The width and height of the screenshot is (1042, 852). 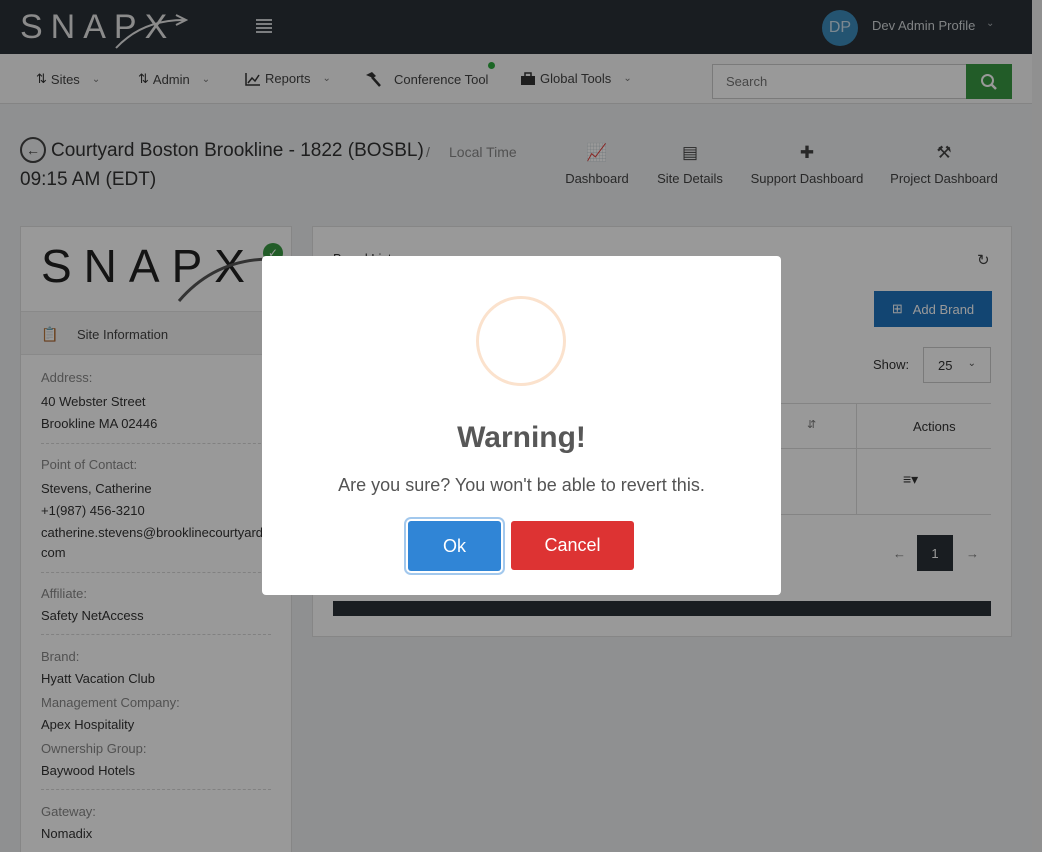 I want to click on ok-button: Ok, so click(x=454, y=546).